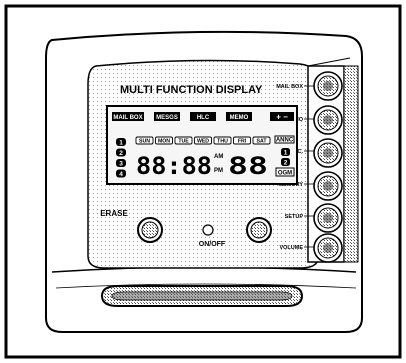  What do you see at coordinates (294, 217) in the screenshot?
I see `side-label-text: SETUP` at bounding box center [294, 217].